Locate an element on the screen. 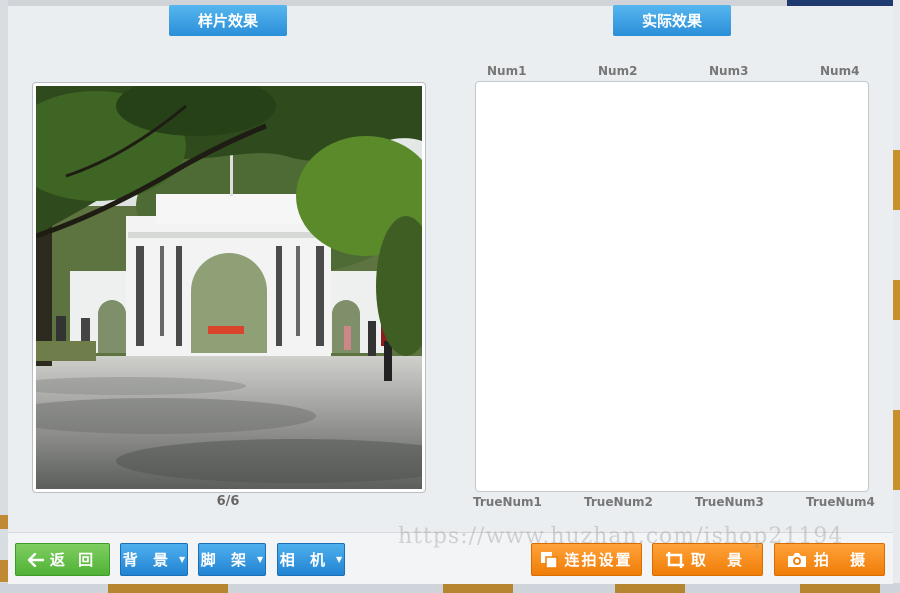  truenum-label: TrueNum1 is located at coordinates (507, 502).